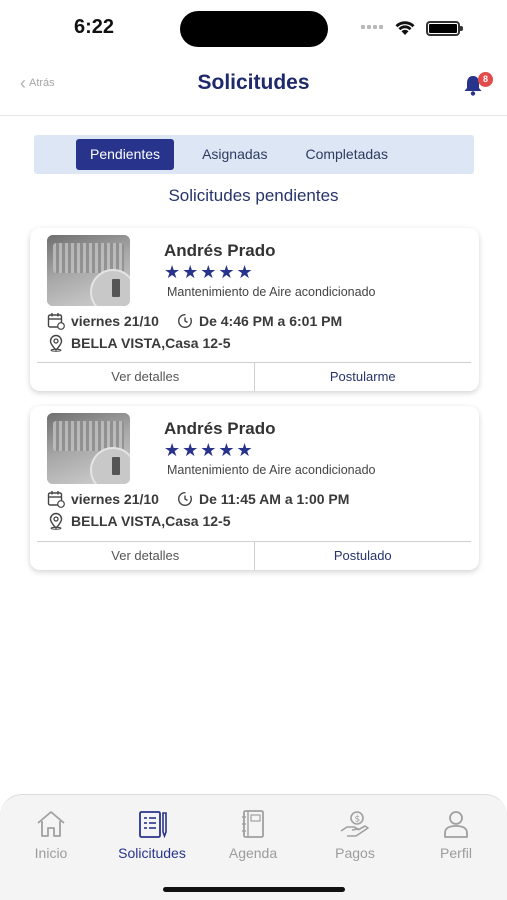  I want to click on dynamic-island, so click(254, 29).